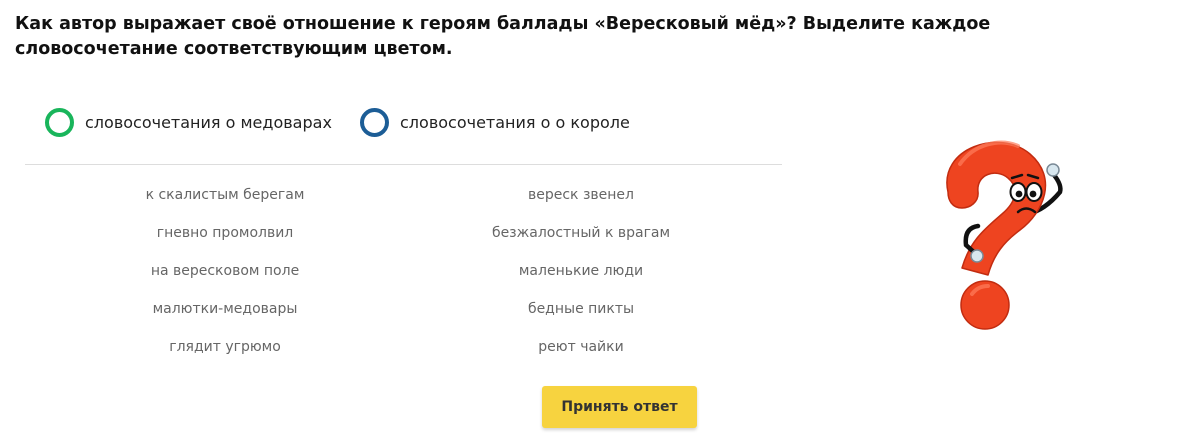  Describe the element at coordinates (225, 233) in the screenshot. I see `phrase-item: гневно промолвил` at that location.